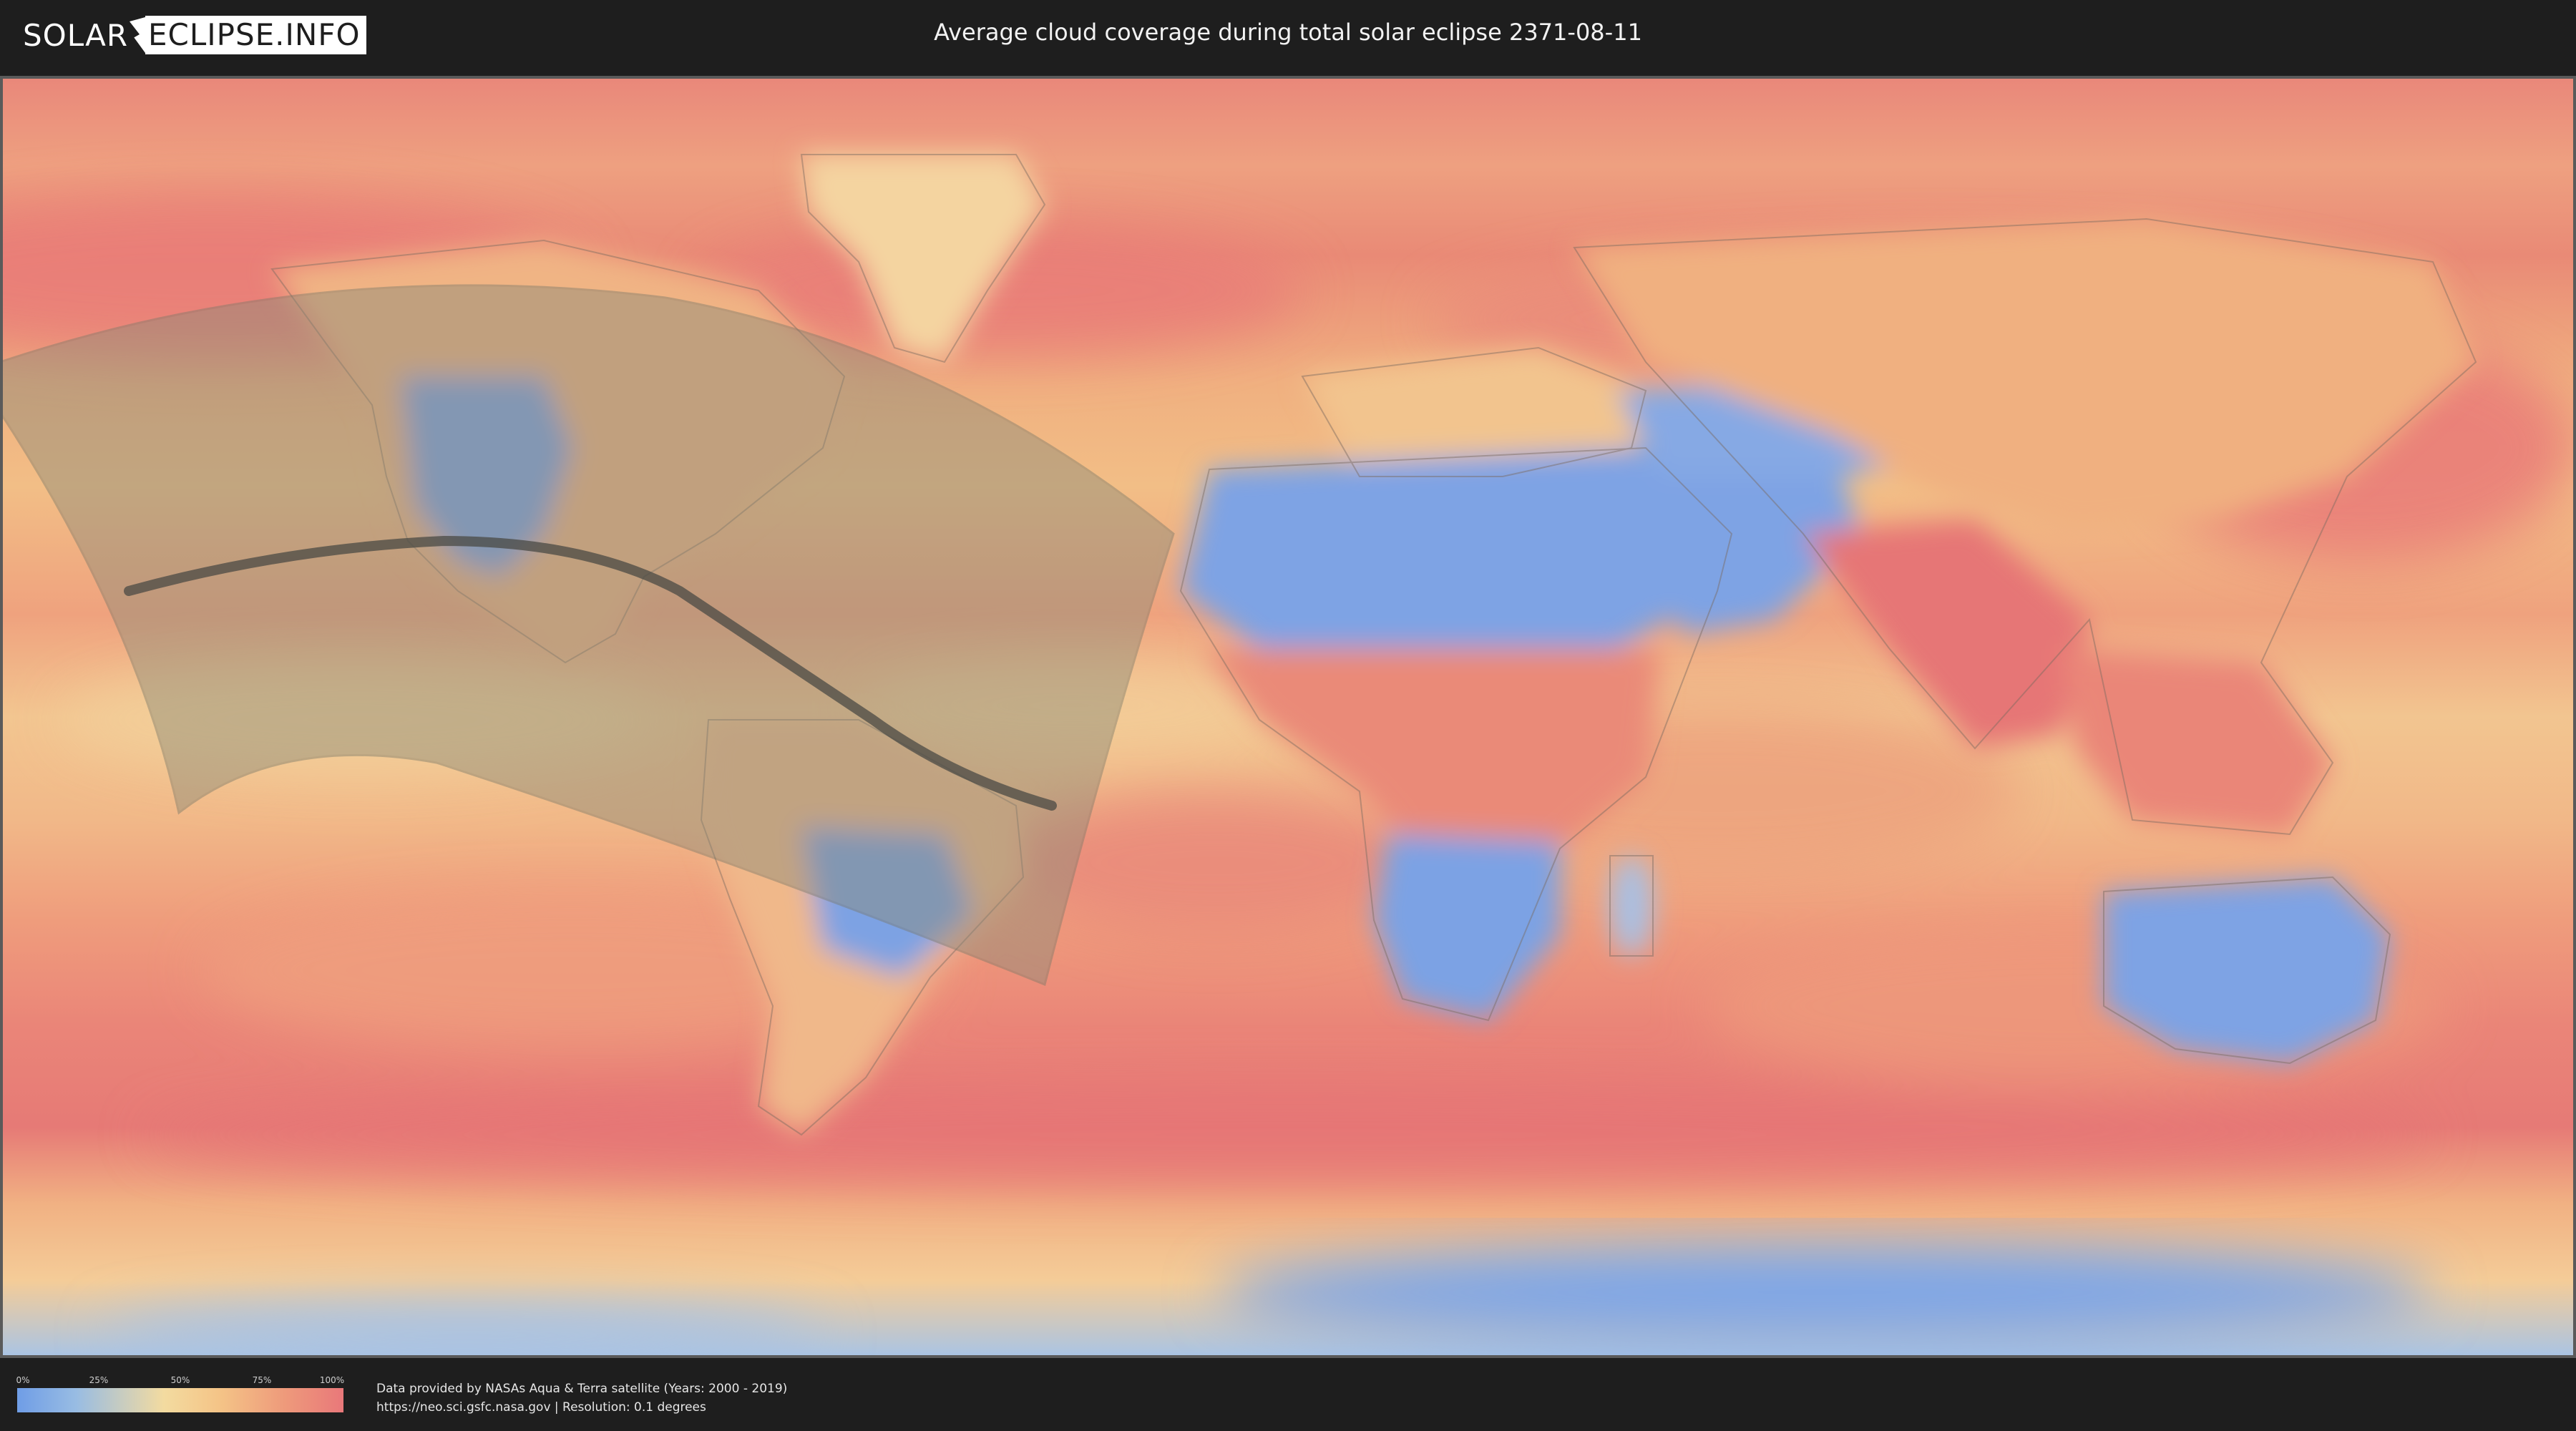 The width and height of the screenshot is (2576, 1431). I want to click on legend-tick-100: 100%, so click(332, 1380).